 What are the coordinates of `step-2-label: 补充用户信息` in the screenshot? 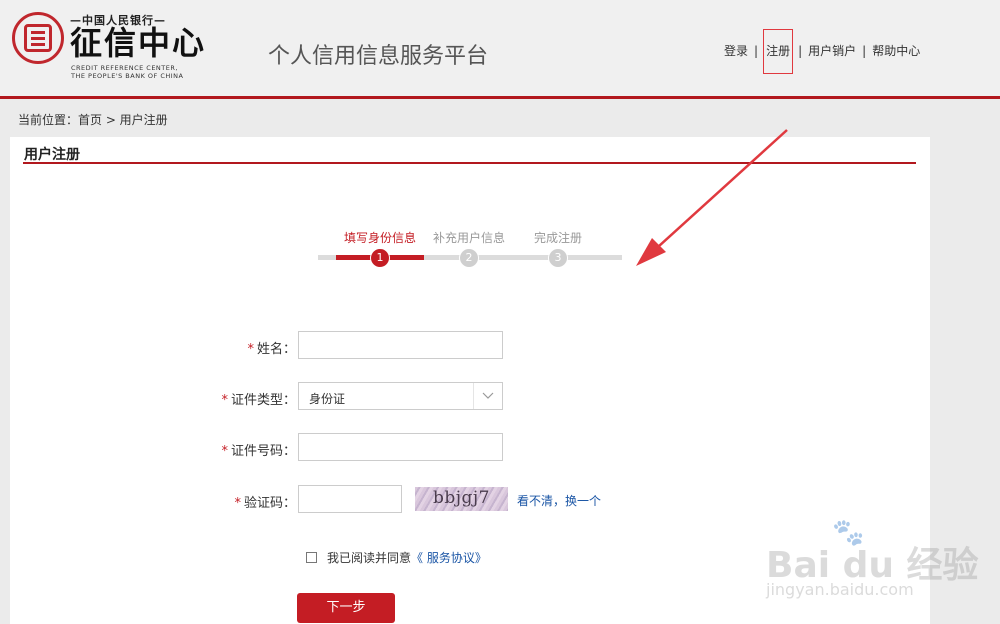 It's located at (469, 238).